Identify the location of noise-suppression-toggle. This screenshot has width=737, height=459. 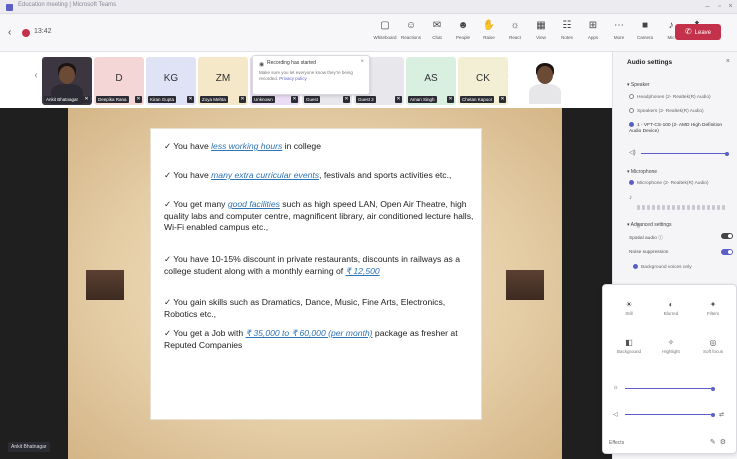
(727, 252).